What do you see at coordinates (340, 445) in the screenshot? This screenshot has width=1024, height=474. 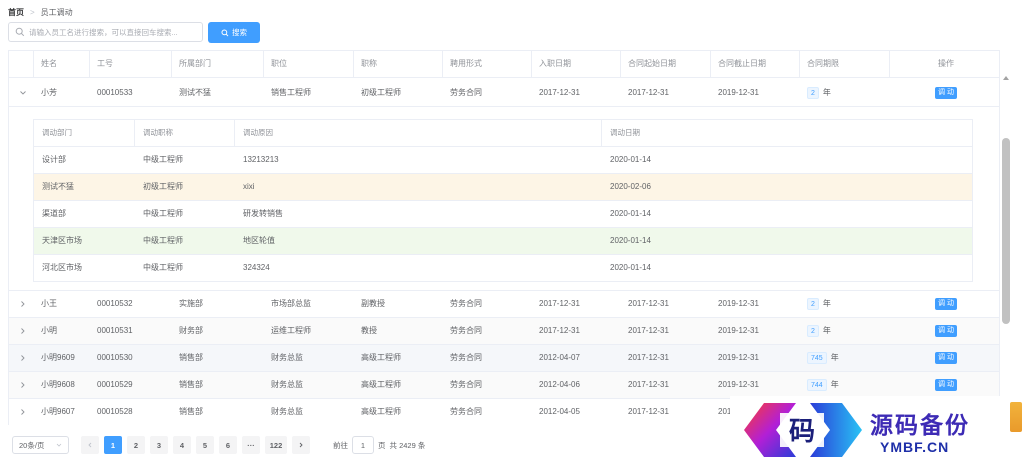 I see `goto-label: 前往` at bounding box center [340, 445].